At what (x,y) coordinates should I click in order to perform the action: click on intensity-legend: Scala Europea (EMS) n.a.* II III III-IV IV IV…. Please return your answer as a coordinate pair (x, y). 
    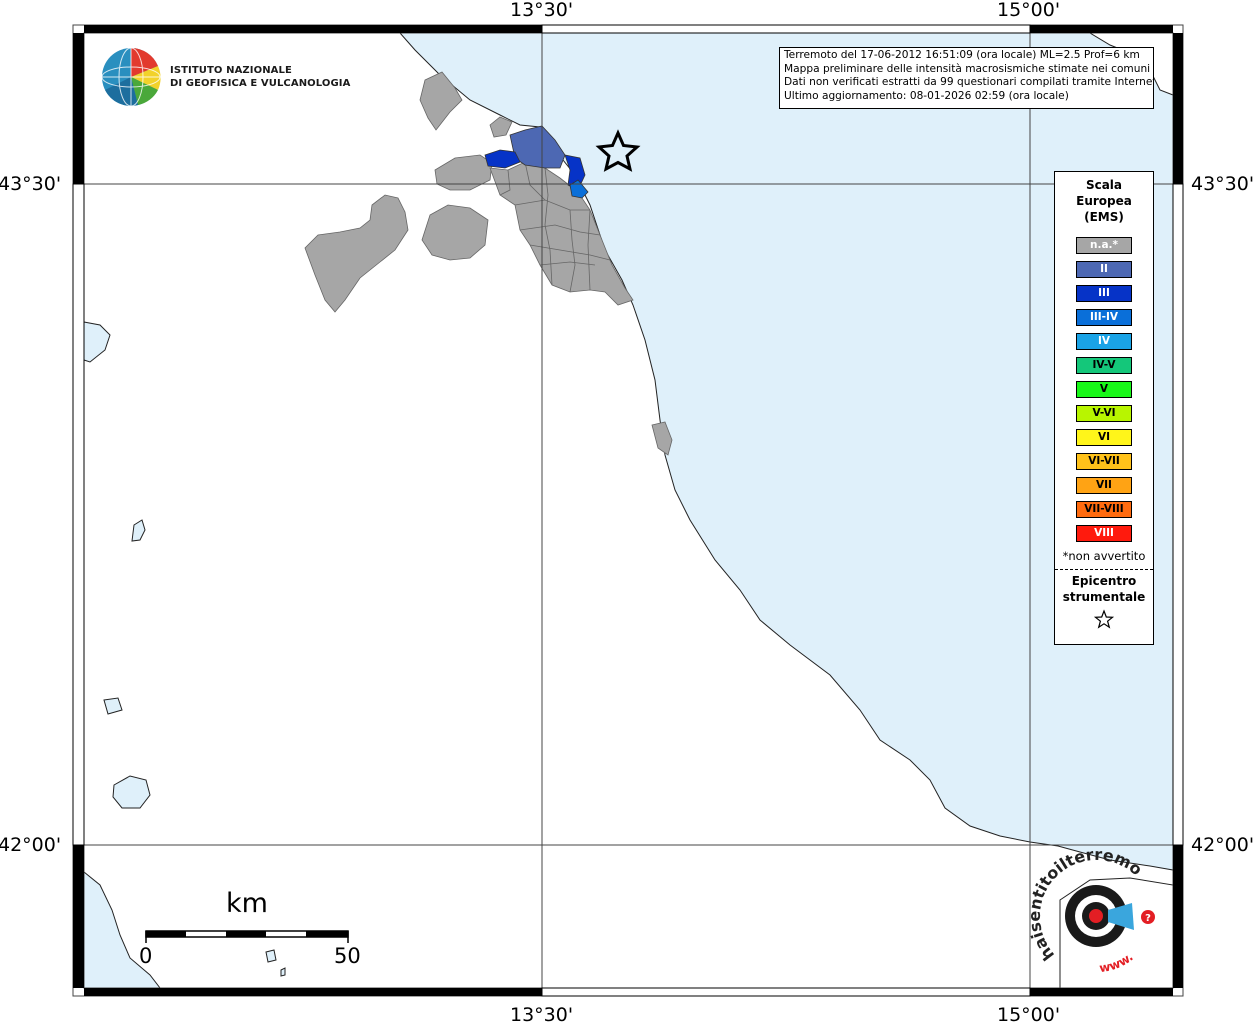
    Looking at the image, I should click on (1104, 408).